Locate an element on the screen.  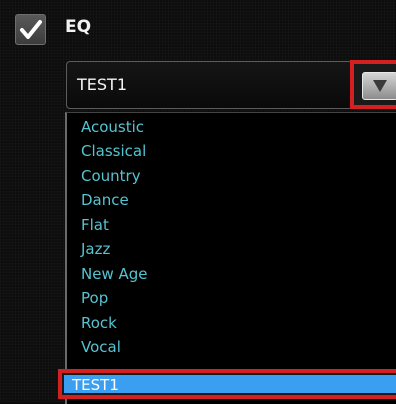
list-item: Vocal is located at coordinates (101, 347).